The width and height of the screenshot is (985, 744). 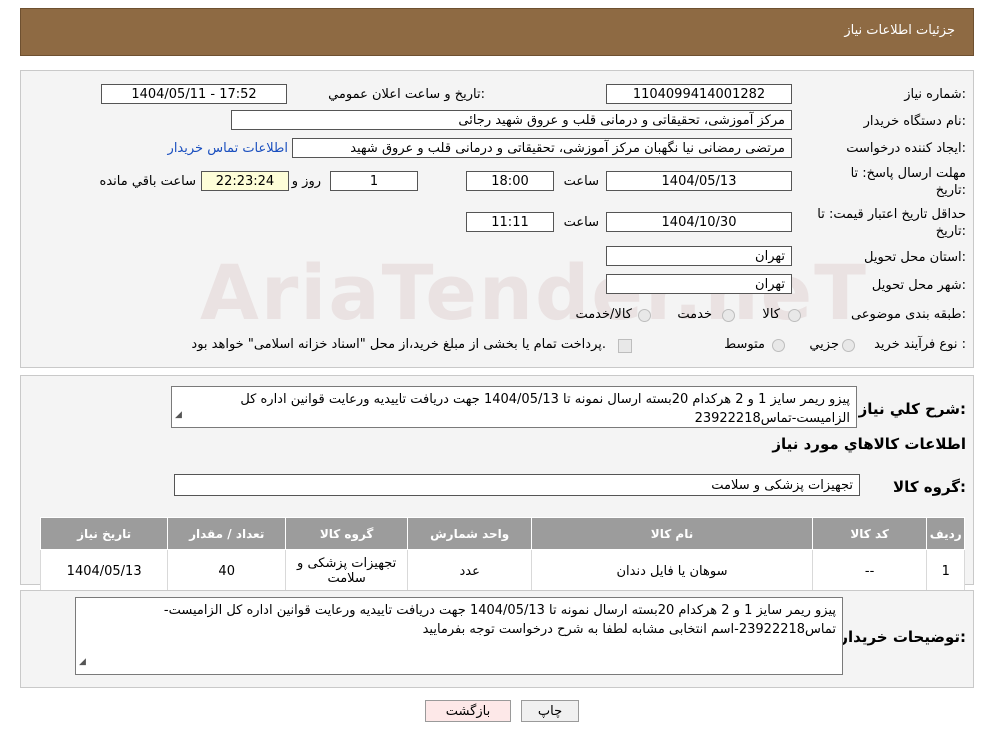 What do you see at coordinates (672, 571) in the screenshot?
I see `cell-name: سوهان یا فایل دندان` at bounding box center [672, 571].